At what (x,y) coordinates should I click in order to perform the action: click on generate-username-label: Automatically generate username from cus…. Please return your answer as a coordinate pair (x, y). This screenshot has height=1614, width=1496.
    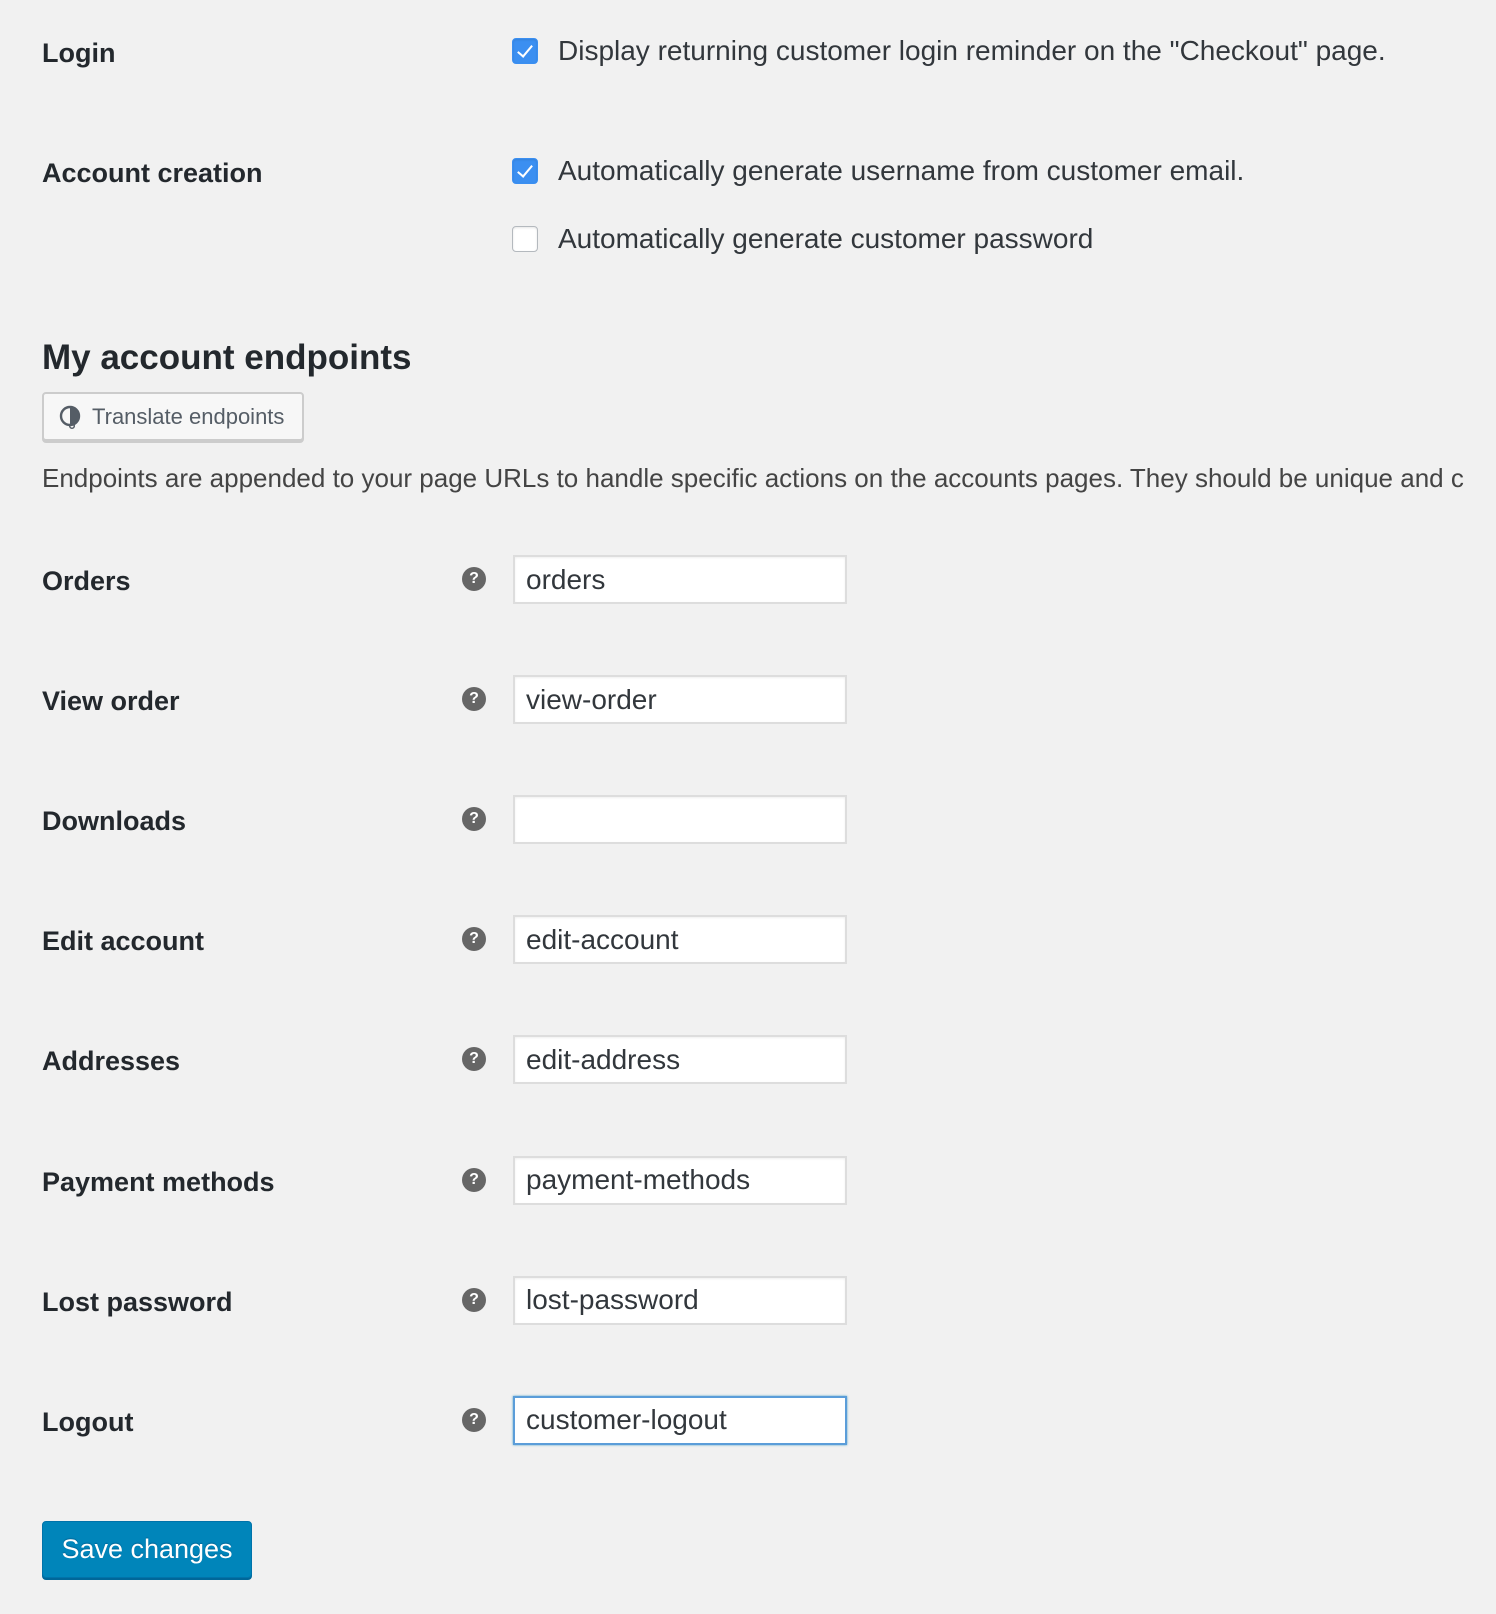
    Looking at the image, I should click on (901, 171).